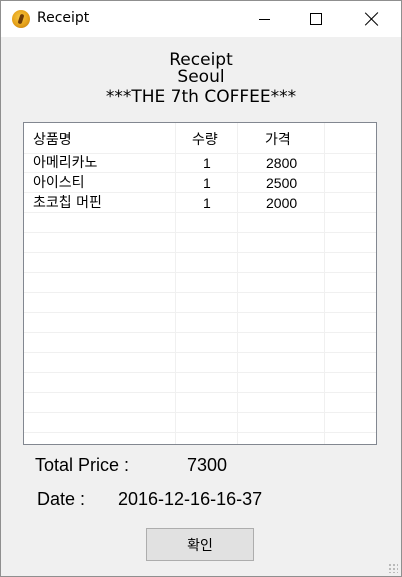  I want to click on table-row-item: 아메리카노, so click(65, 163).